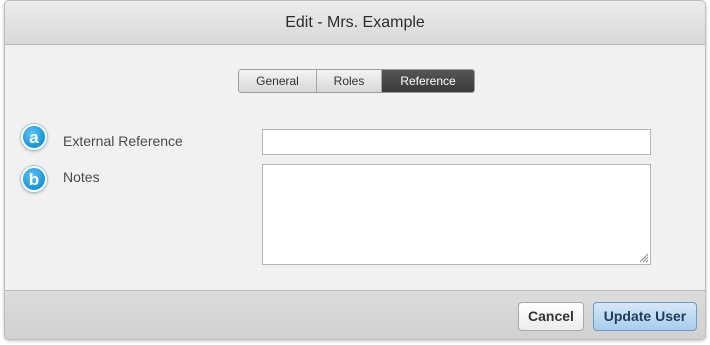 This screenshot has height=345, width=710. Describe the element at coordinates (34, 179) in the screenshot. I see `marker-b-icon: b` at that location.